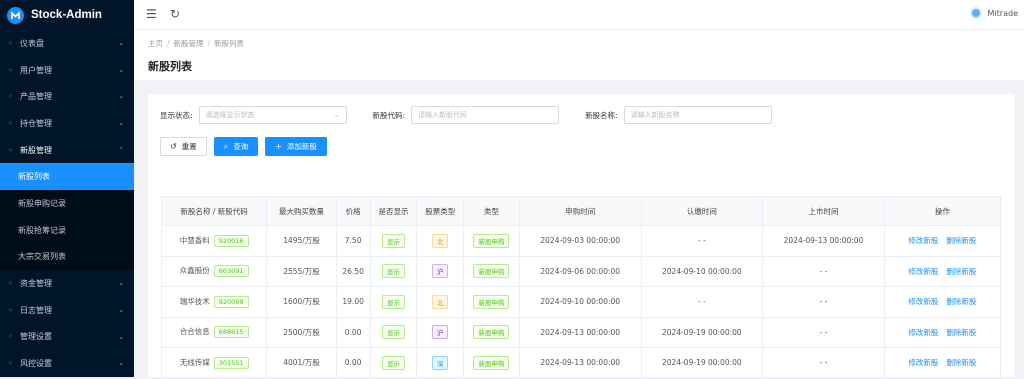 The width and height of the screenshot is (1024, 379). I want to click on sidebar-item-top-1: ◦ 用户管理 ⌄, so click(67, 70).